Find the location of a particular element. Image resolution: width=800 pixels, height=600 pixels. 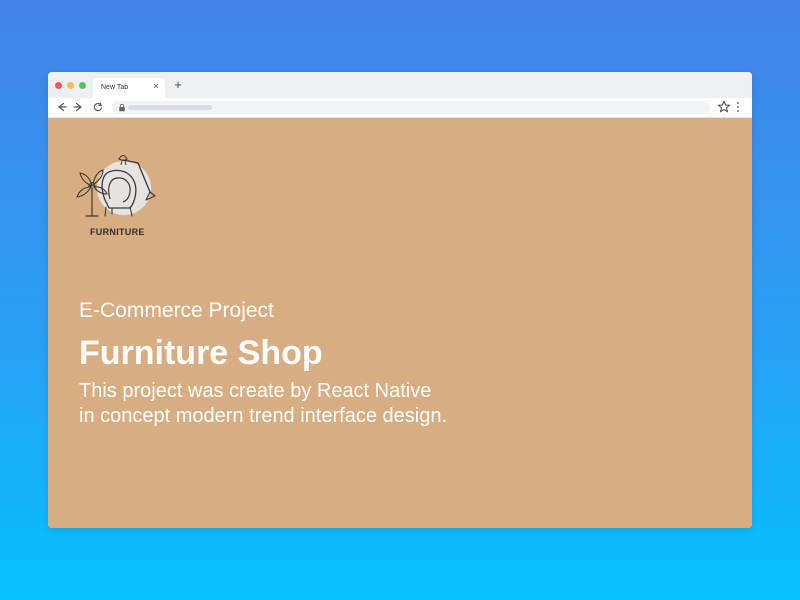

plus-icon: + is located at coordinates (178, 84).